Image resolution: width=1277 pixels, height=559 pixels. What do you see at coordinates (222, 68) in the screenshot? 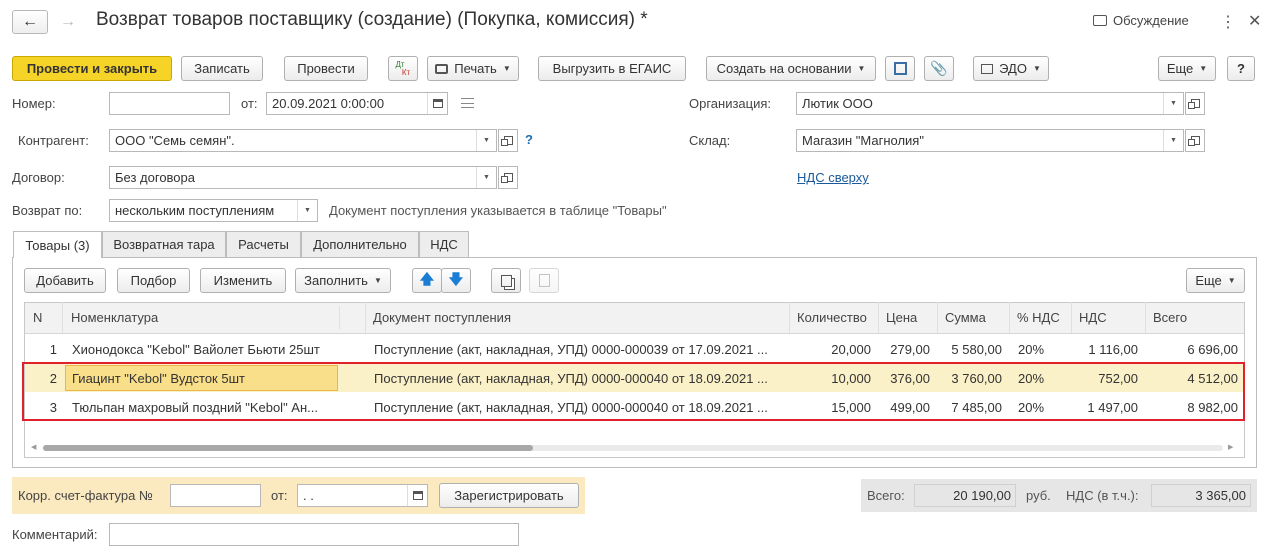
I see `save-button: Записать` at bounding box center [222, 68].